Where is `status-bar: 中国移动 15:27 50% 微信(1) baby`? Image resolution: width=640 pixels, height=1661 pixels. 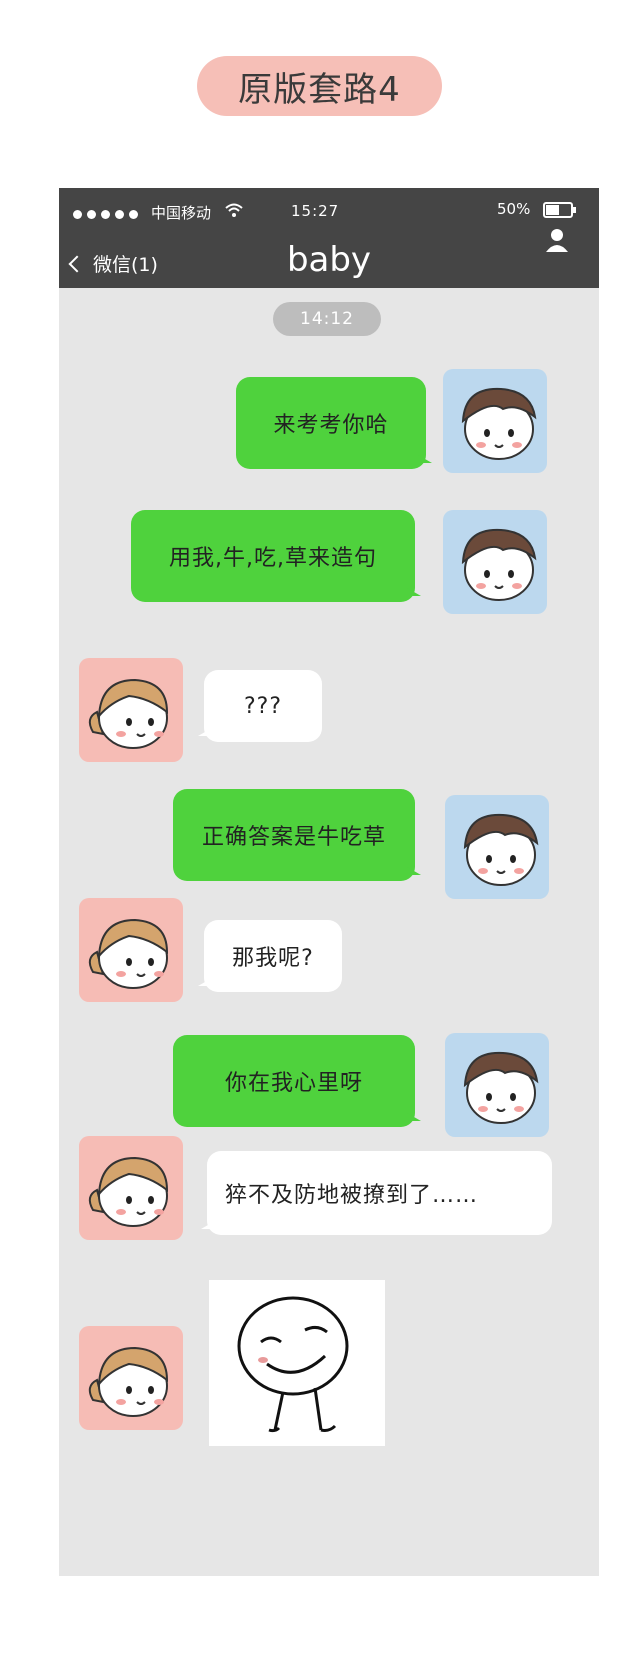 status-bar: 中国移动 15:27 50% 微信(1) baby is located at coordinates (329, 238).